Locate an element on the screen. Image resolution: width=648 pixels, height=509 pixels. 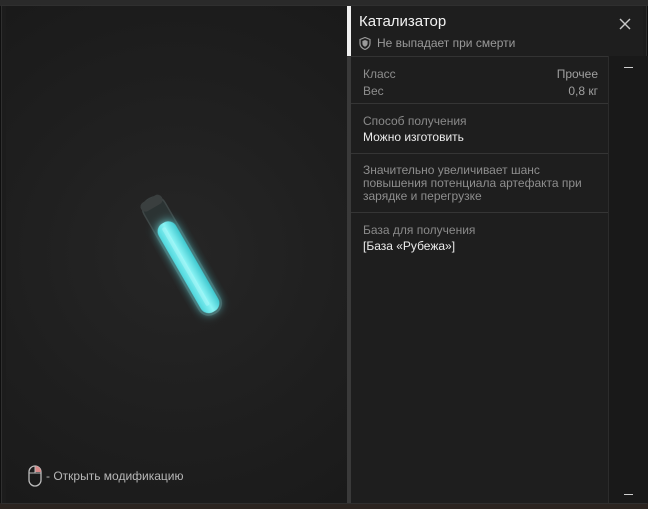
death-status: Не выпадает при смерти is located at coordinates (437, 43).